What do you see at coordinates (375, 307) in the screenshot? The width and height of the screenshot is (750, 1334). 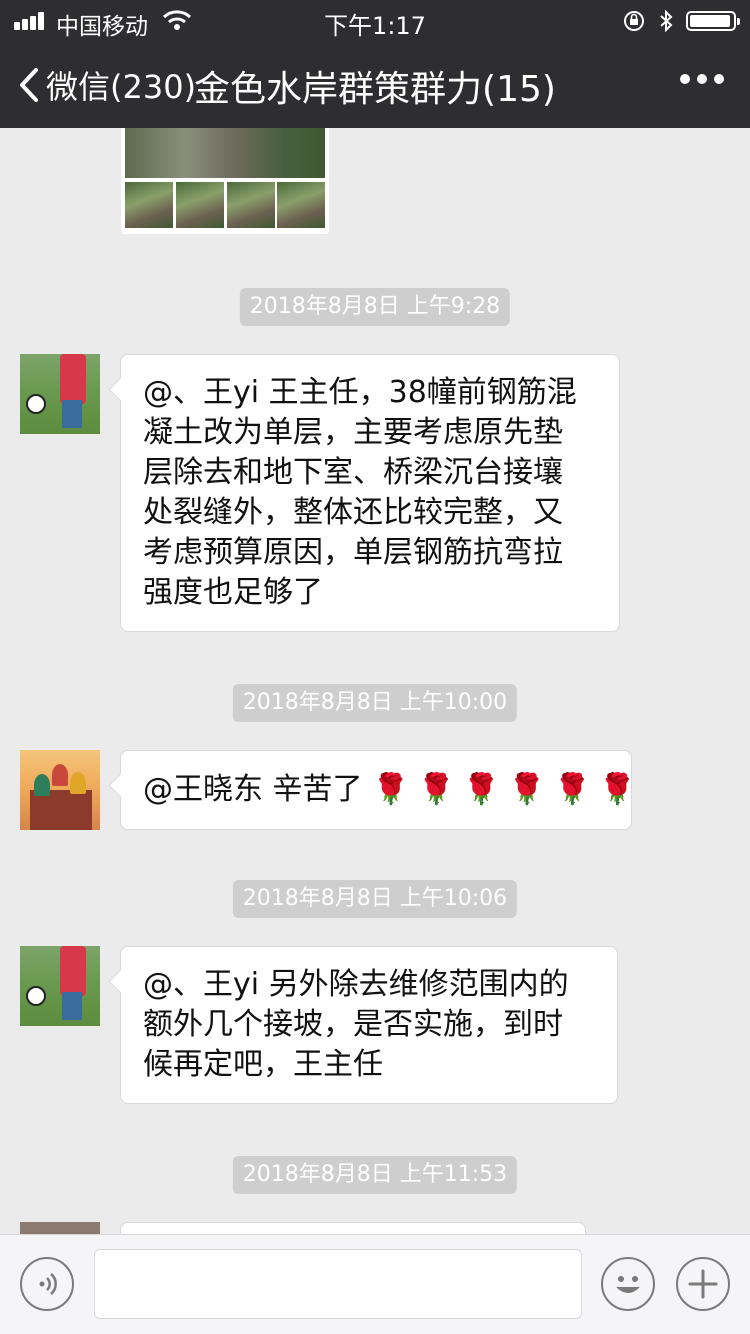 I see `timestamp: 2018年8月8日 上午9:28` at bounding box center [375, 307].